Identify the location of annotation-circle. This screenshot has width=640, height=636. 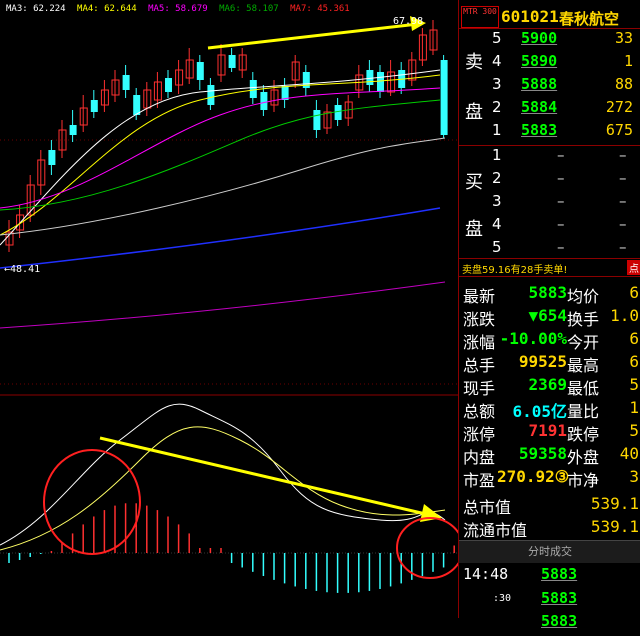
(427, 548).